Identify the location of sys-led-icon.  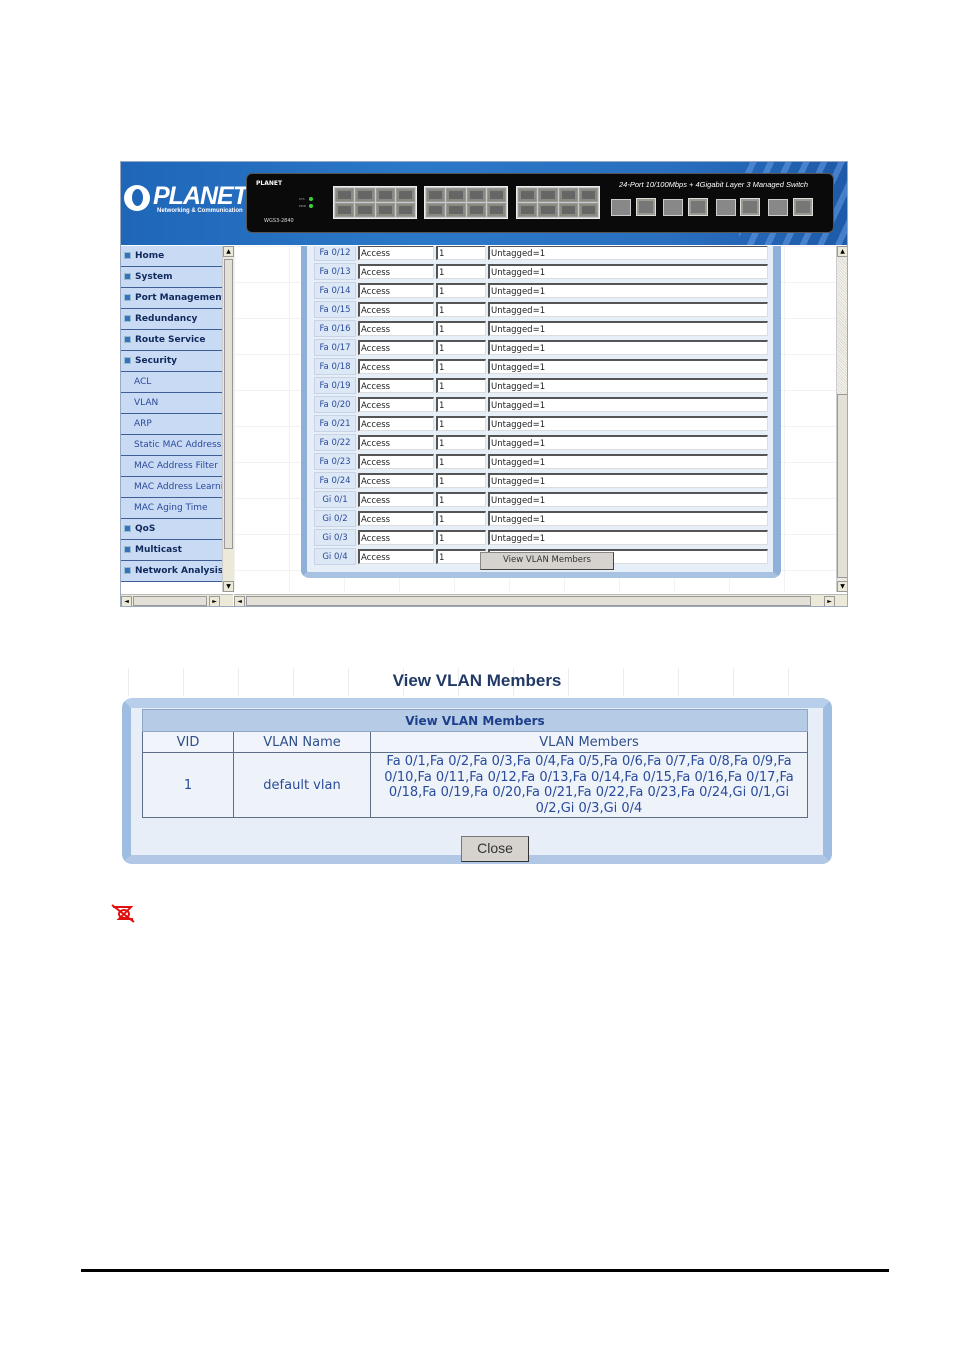
(311, 199).